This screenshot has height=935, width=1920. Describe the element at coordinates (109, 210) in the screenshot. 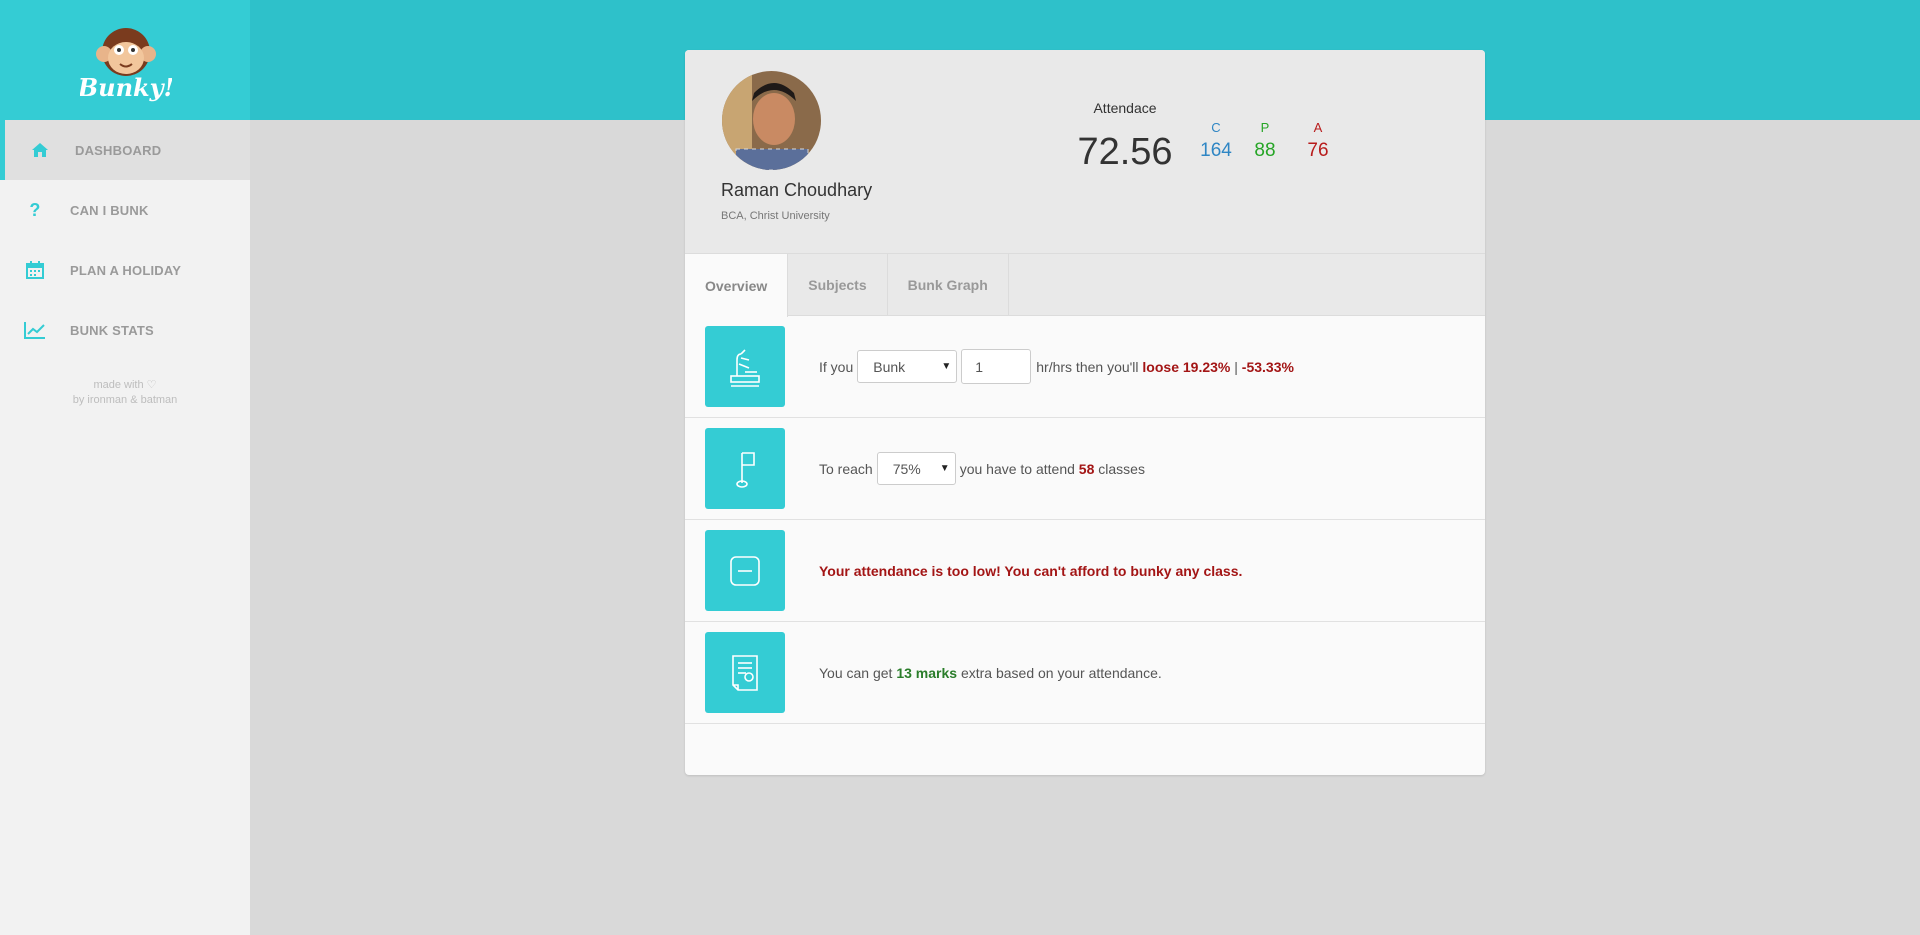

I see `sidebar-item-label: CAN I BUNK` at that location.